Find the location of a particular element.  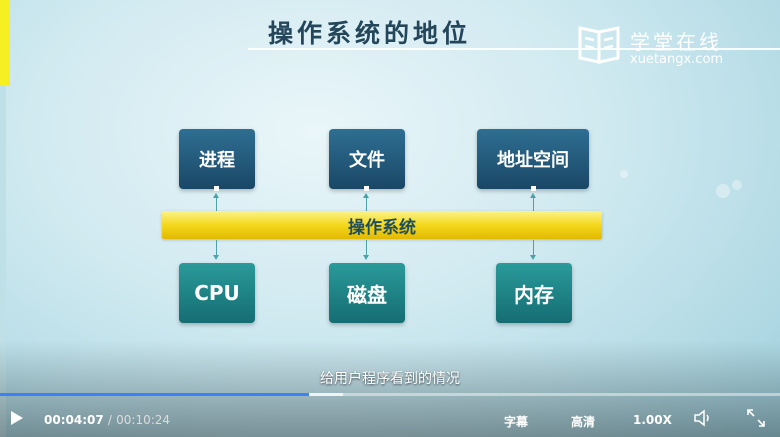

box-file: 文件 is located at coordinates (367, 159).